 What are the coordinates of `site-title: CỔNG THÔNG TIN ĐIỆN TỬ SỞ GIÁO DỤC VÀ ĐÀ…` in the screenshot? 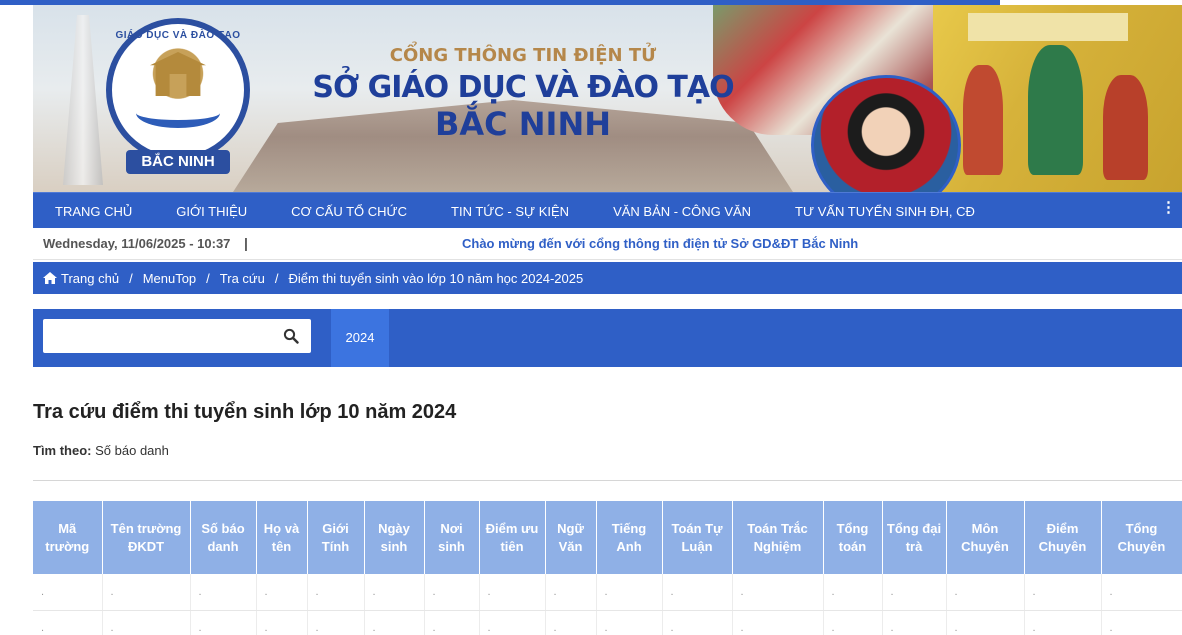 It's located at (523, 94).